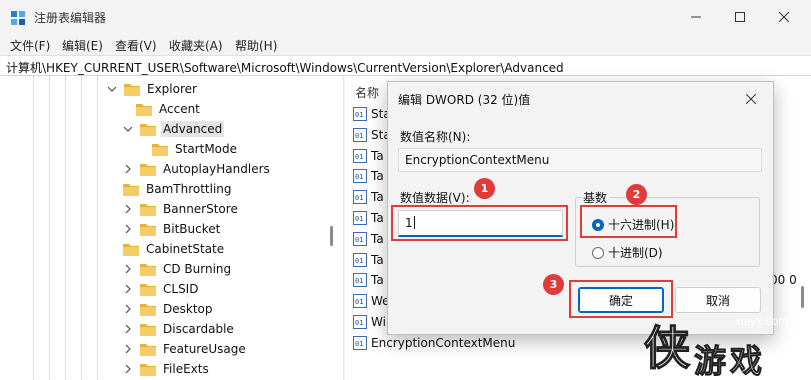  What do you see at coordinates (169, 109) in the screenshot?
I see `tree-item: Accent` at bounding box center [169, 109].